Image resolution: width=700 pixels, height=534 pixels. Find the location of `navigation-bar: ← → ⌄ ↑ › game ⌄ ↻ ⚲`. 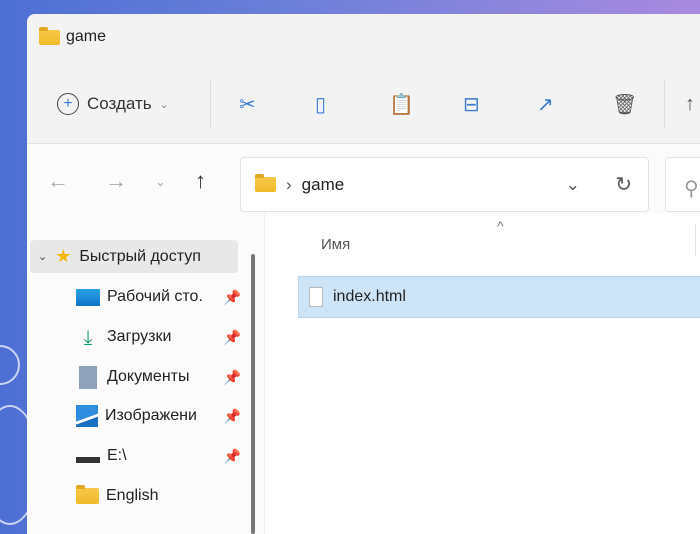

navigation-bar: ← → ⌄ ↑ › game ⌄ ↻ ⚲ is located at coordinates (363, 179).